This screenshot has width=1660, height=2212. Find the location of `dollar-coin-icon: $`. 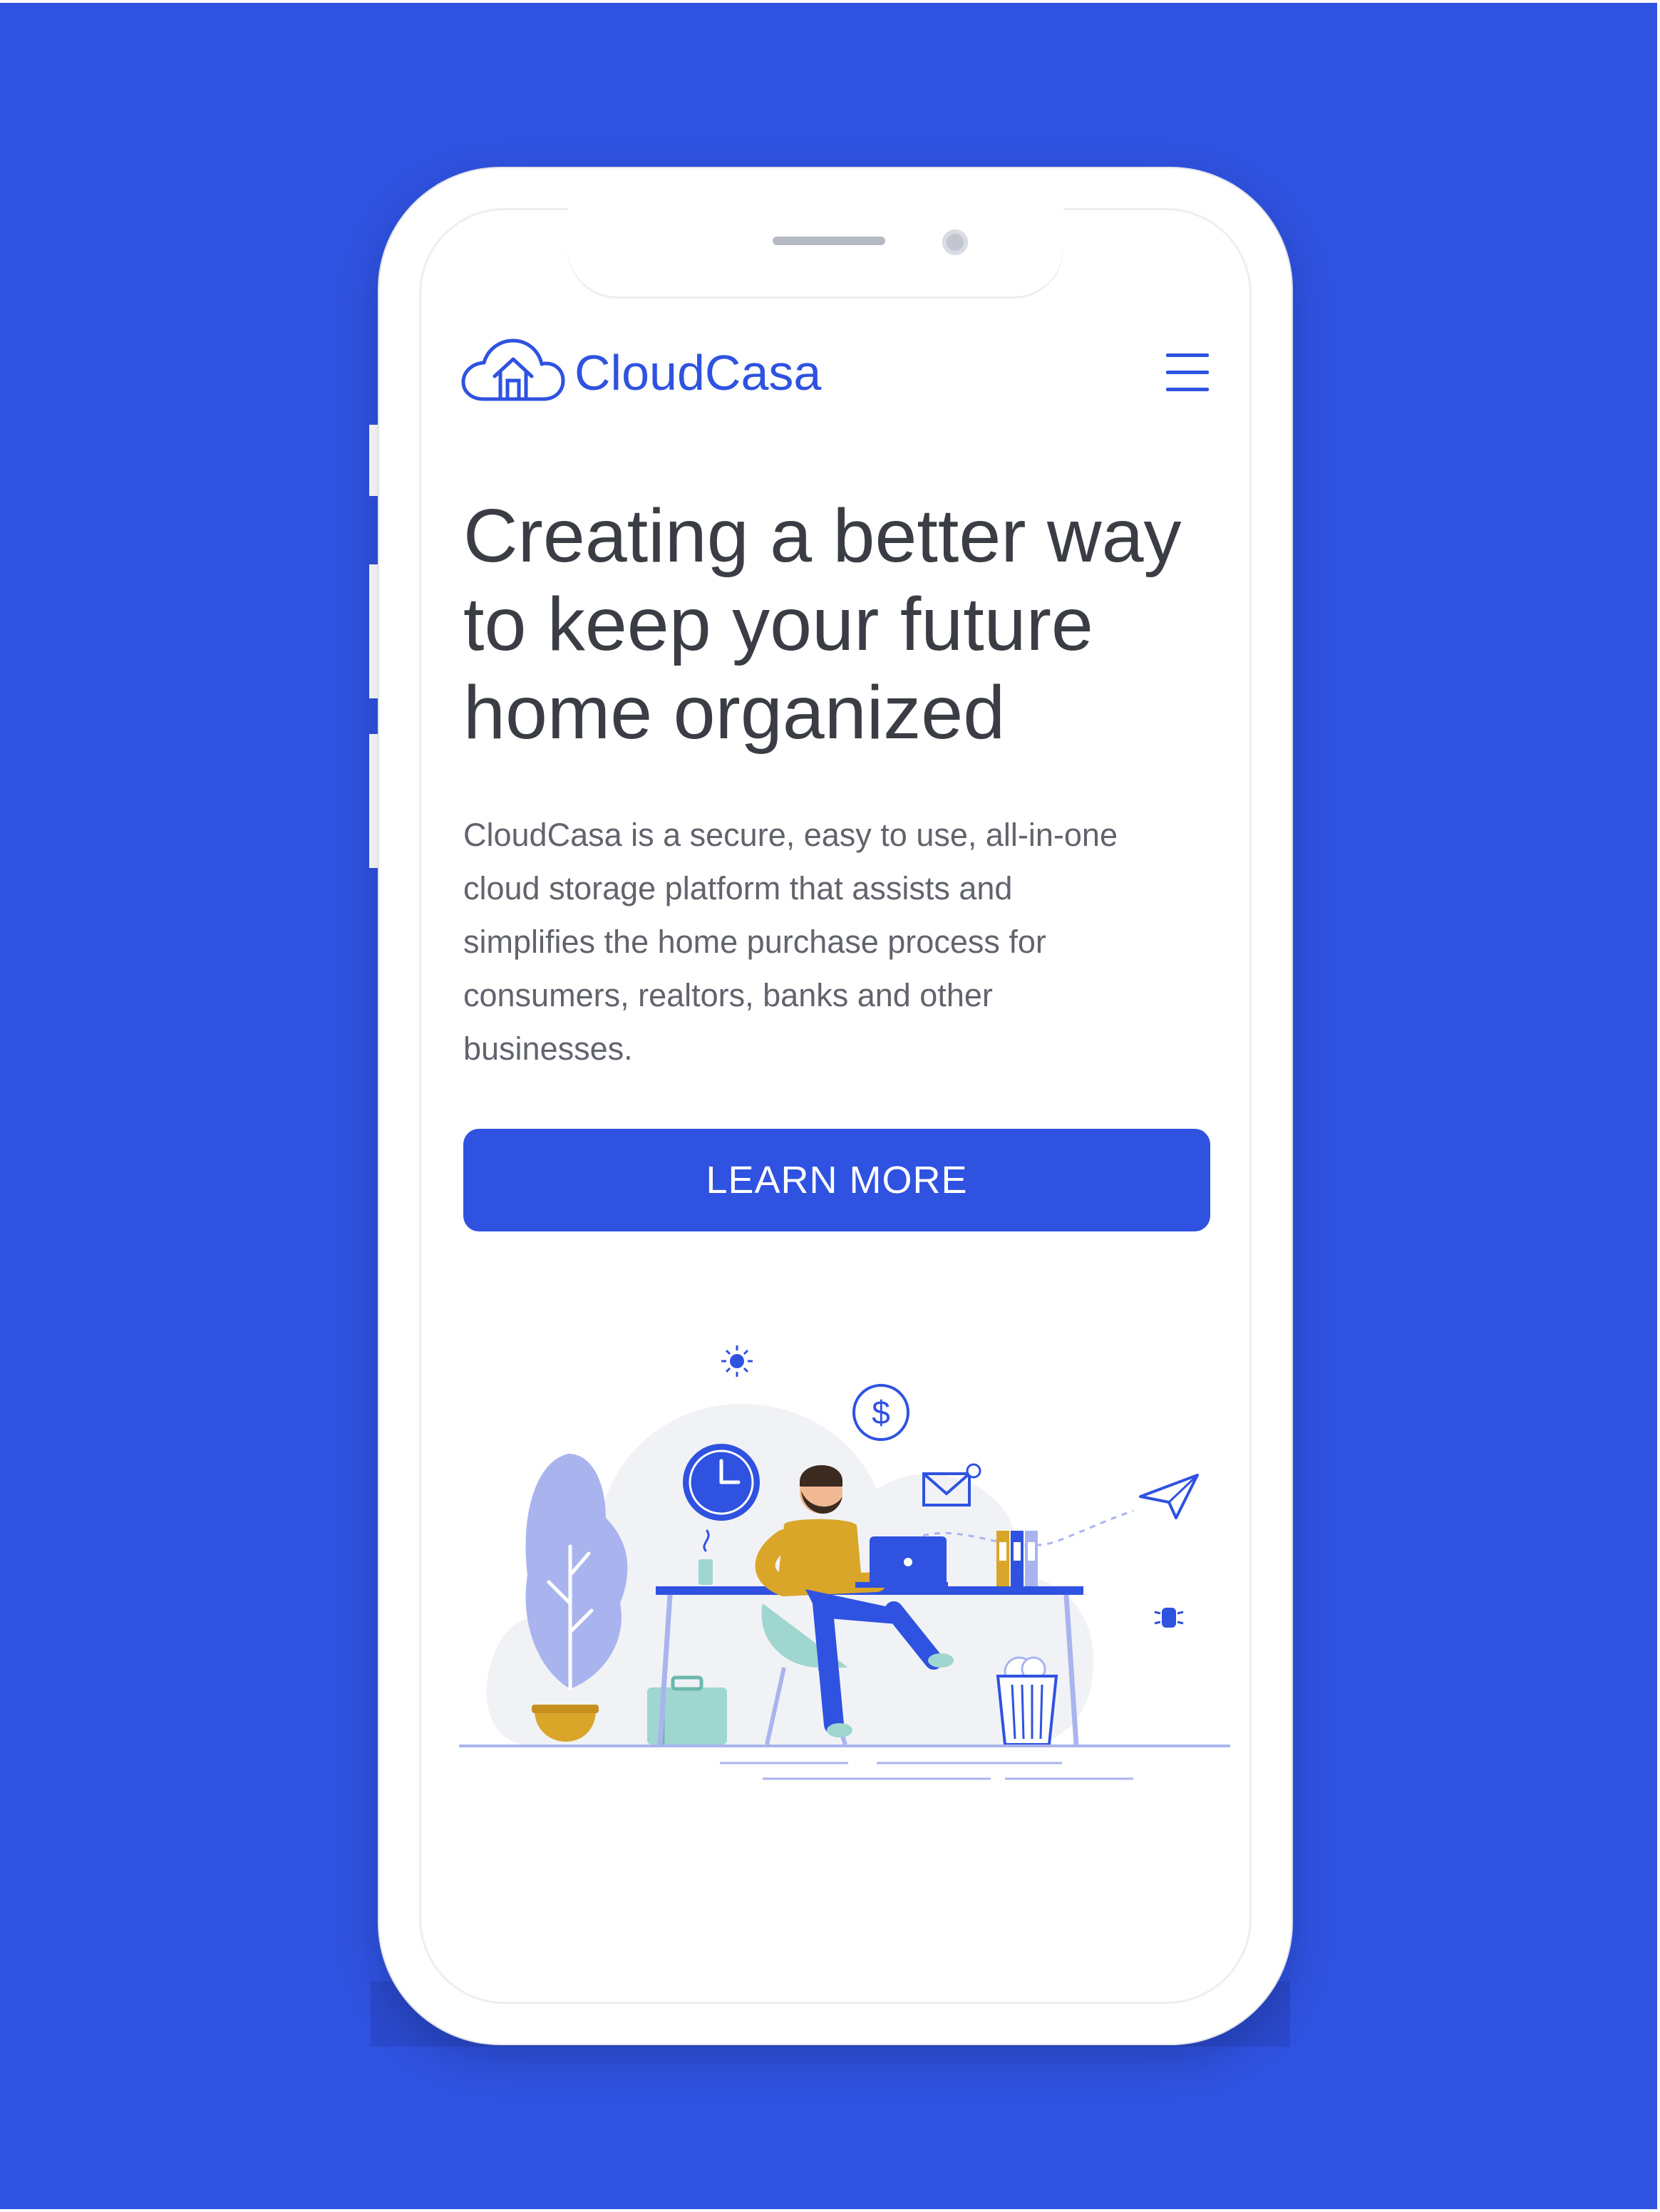

dollar-coin-icon: $ is located at coordinates (880, 1412).